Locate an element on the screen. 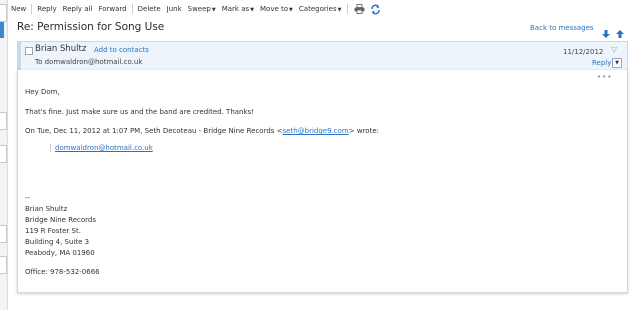 This screenshot has width=640, height=310. mark-as-label: Mark as is located at coordinates (235, 9).